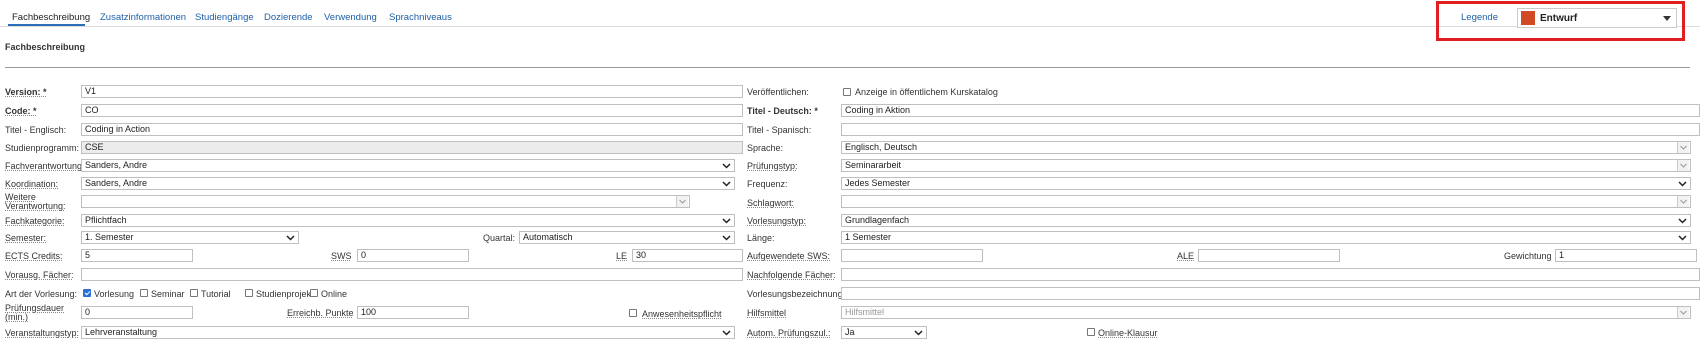 This screenshot has height=344, width=1700. I want to click on legend-link: Legende, so click(1479, 17).